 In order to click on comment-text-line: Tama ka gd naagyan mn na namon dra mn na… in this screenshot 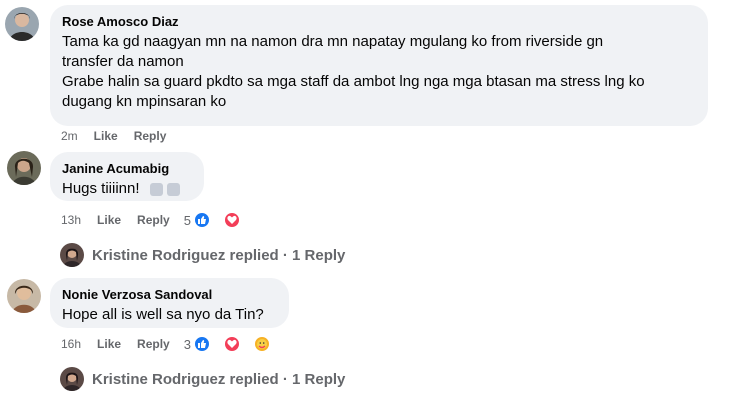, I will do `click(333, 41)`.